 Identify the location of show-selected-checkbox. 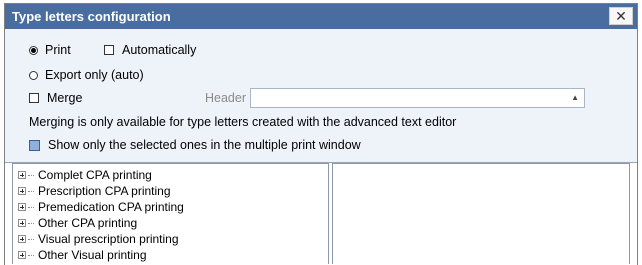
(34, 145).